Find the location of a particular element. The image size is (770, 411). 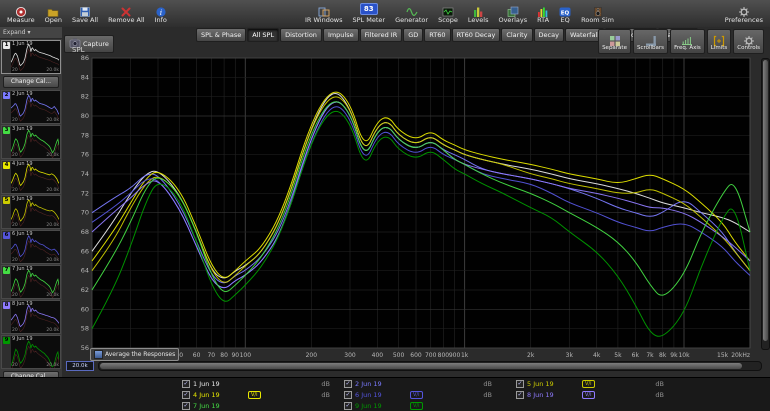

measurement-number-badge: 9 is located at coordinates (6, 340).